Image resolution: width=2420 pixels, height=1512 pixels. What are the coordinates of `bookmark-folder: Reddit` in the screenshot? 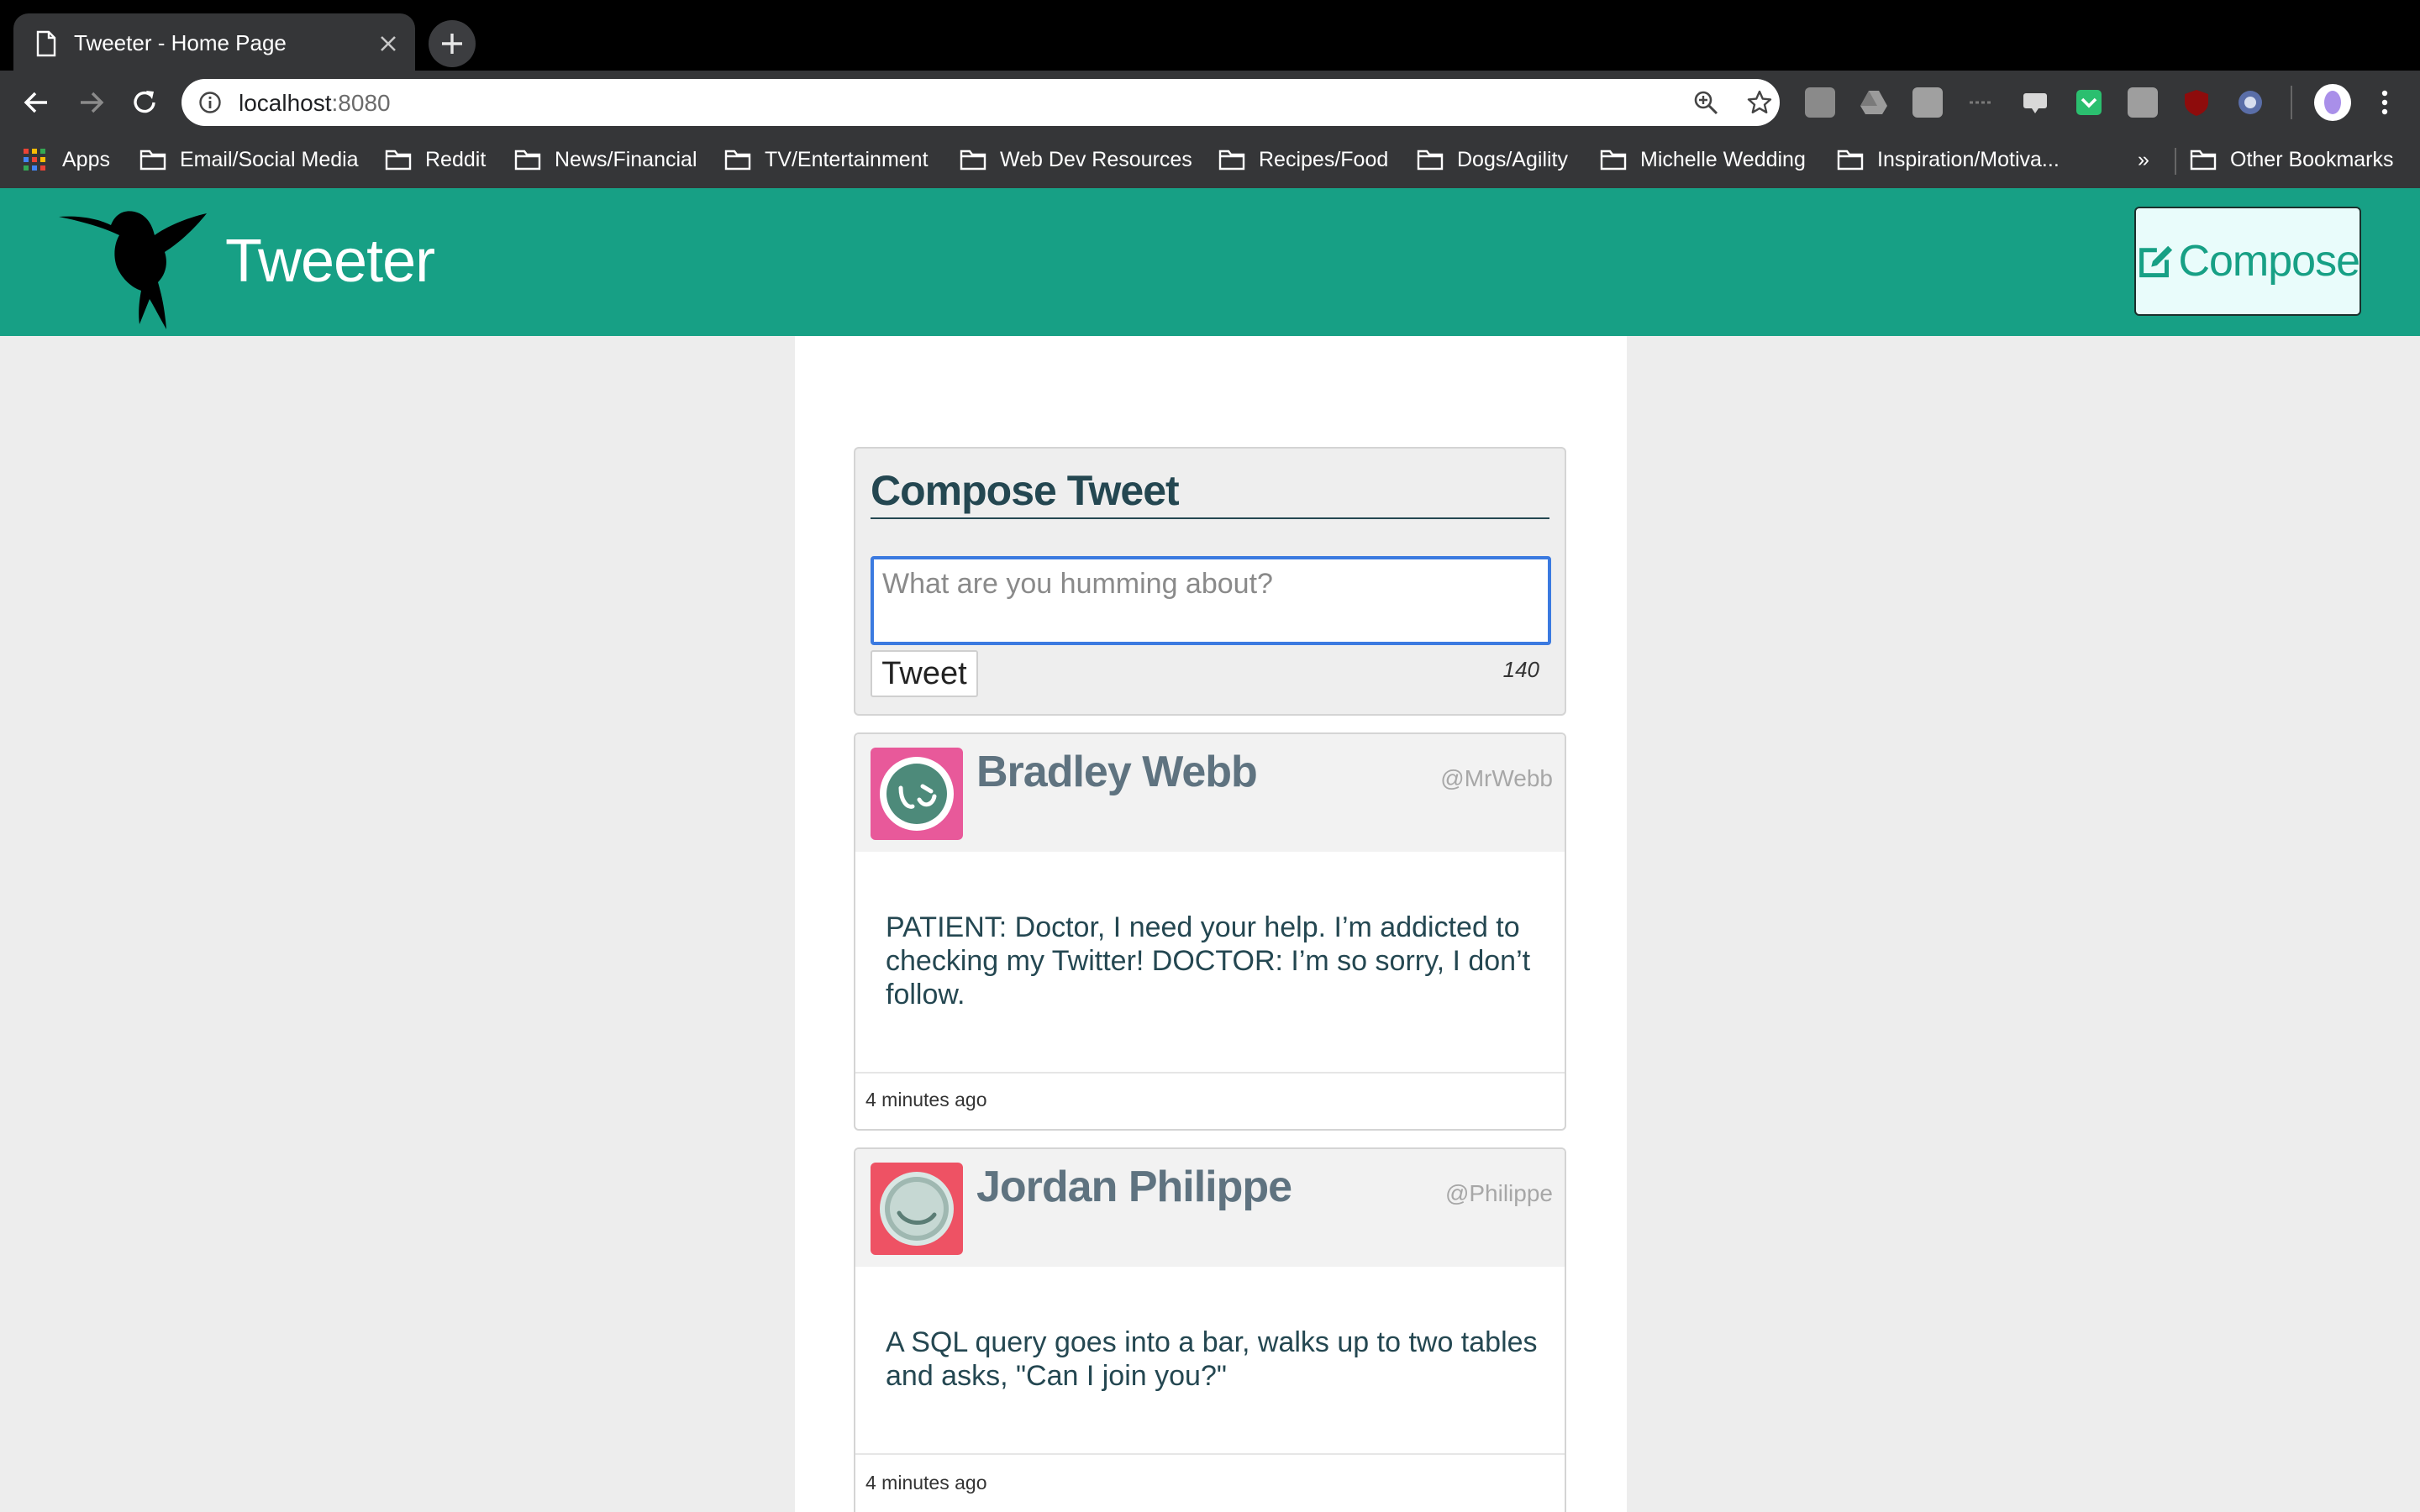 It's located at (435, 159).